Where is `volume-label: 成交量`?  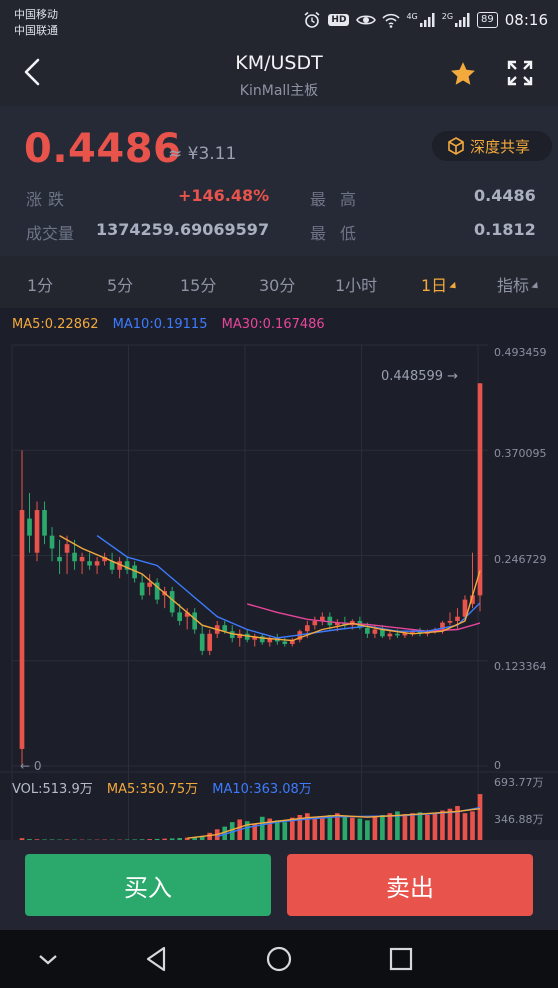
volume-label: 成交量 is located at coordinates (50, 233).